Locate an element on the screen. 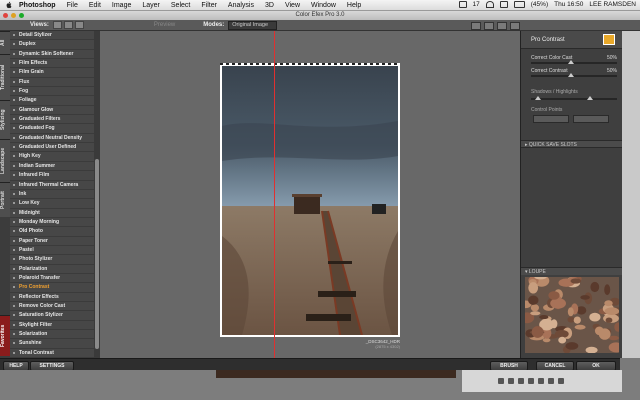 This screenshot has width=640, height=400. filter-item: Film Grain is located at coordinates (52, 73).